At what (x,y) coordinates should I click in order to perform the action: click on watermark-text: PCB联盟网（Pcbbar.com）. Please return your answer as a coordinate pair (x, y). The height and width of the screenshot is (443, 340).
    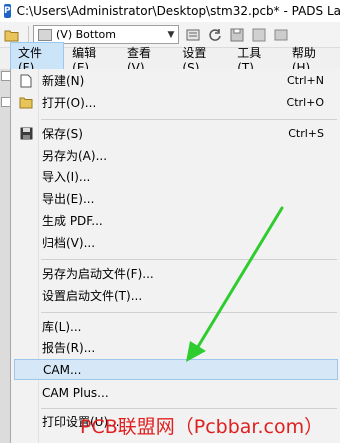
    Looking at the image, I should click on (202, 427).